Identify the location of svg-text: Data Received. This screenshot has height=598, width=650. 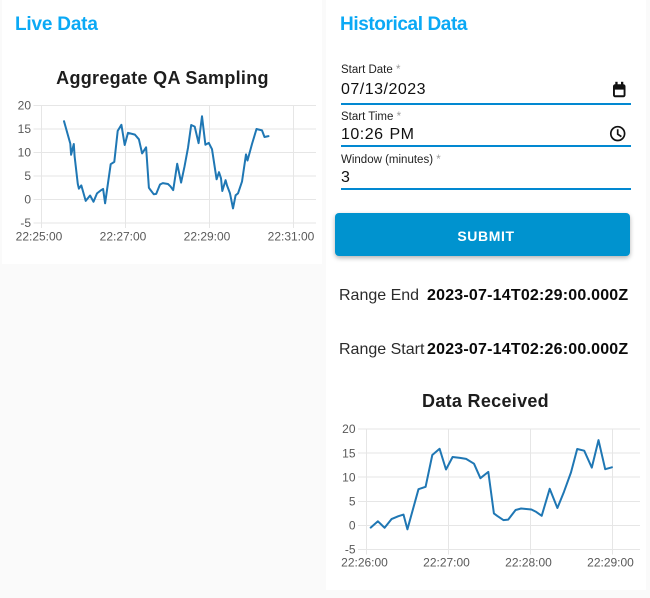
(485, 401).